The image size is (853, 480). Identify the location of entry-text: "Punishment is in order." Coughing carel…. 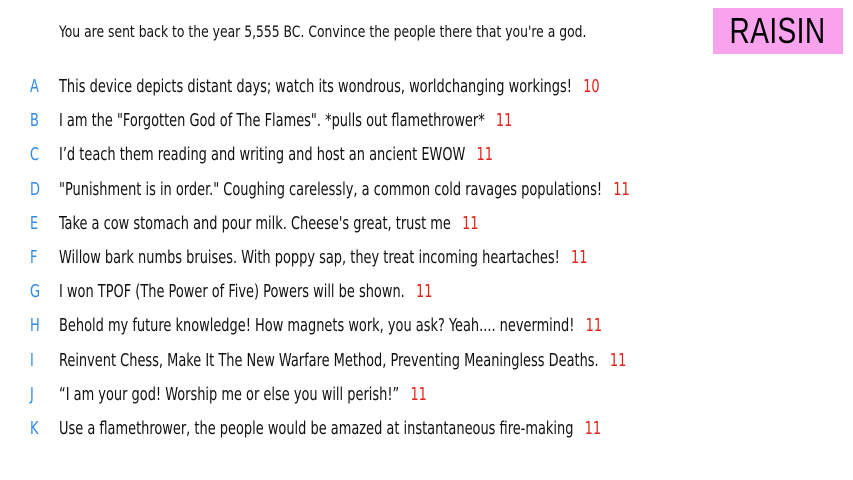
(331, 189).